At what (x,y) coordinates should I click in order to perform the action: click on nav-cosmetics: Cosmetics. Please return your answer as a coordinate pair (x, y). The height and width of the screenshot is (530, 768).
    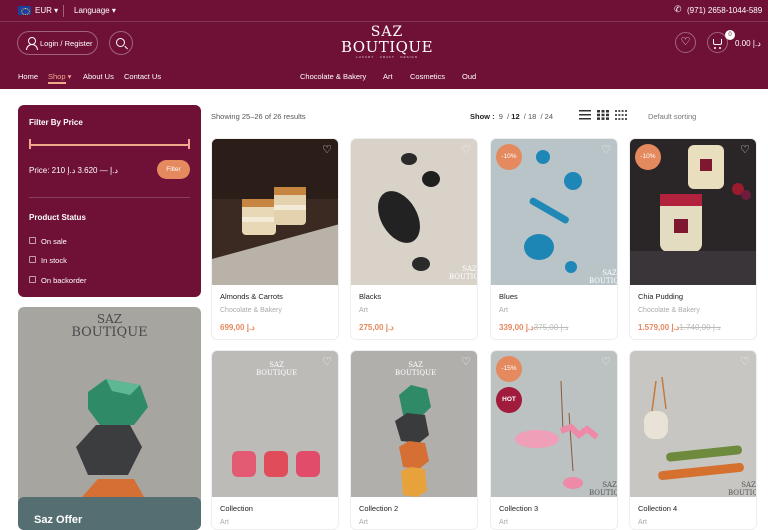
    Looking at the image, I should click on (427, 76).